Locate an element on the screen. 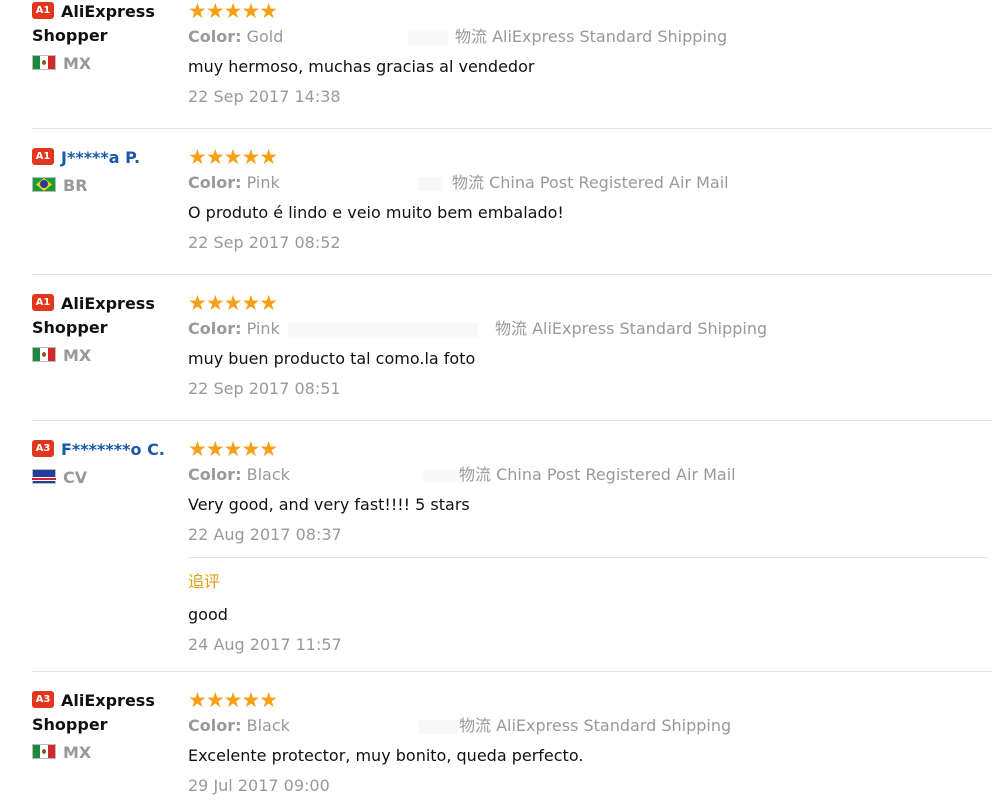 This screenshot has width=992, height=806. review-comment: muy buen producto tal como.la foto is located at coordinates (332, 358).